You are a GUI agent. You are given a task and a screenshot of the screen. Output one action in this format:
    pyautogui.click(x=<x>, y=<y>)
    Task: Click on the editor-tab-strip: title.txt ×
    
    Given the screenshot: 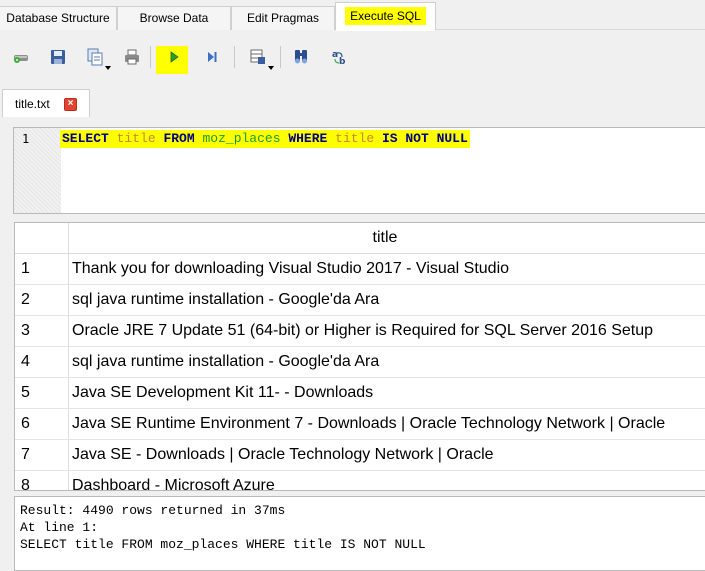 What is the action you would take?
    pyautogui.click(x=352, y=101)
    